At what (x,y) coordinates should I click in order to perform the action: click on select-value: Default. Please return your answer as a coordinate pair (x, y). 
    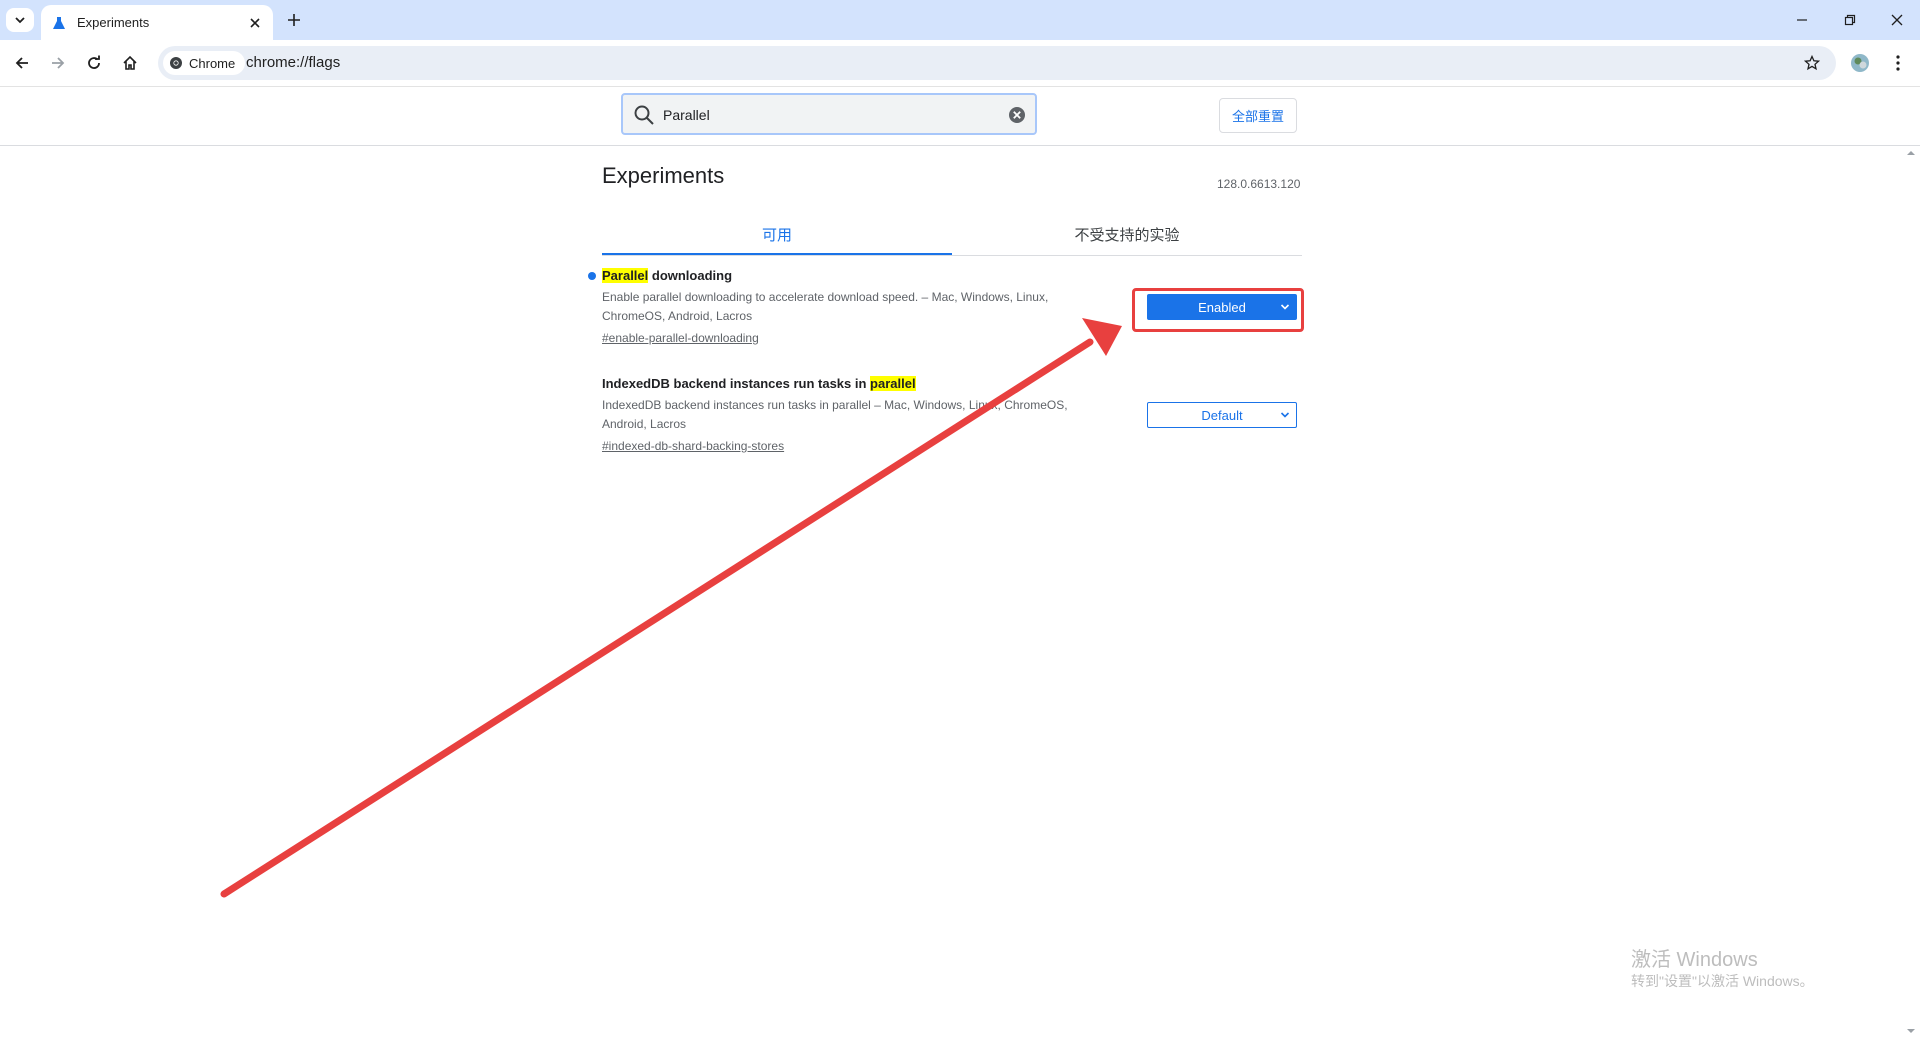
    Looking at the image, I should click on (1222, 415).